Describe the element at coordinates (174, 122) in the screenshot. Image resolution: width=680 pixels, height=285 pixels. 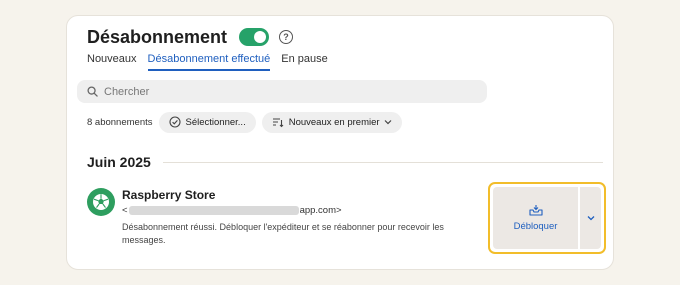
I see `check-circle-icon` at that location.